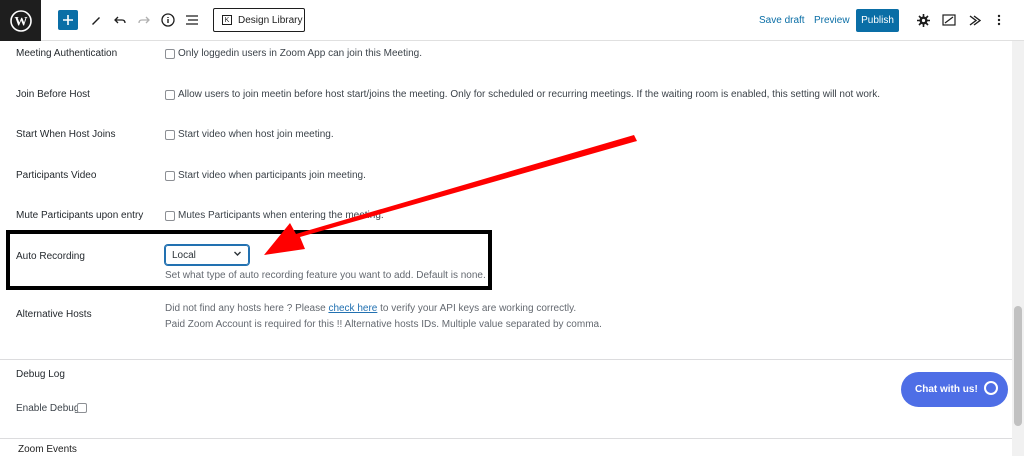 Image resolution: width=1024 pixels, height=456 pixels. Describe the element at coordinates (782, 20) in the screenshot. I see `save-draft-button: Save draft` at that location.